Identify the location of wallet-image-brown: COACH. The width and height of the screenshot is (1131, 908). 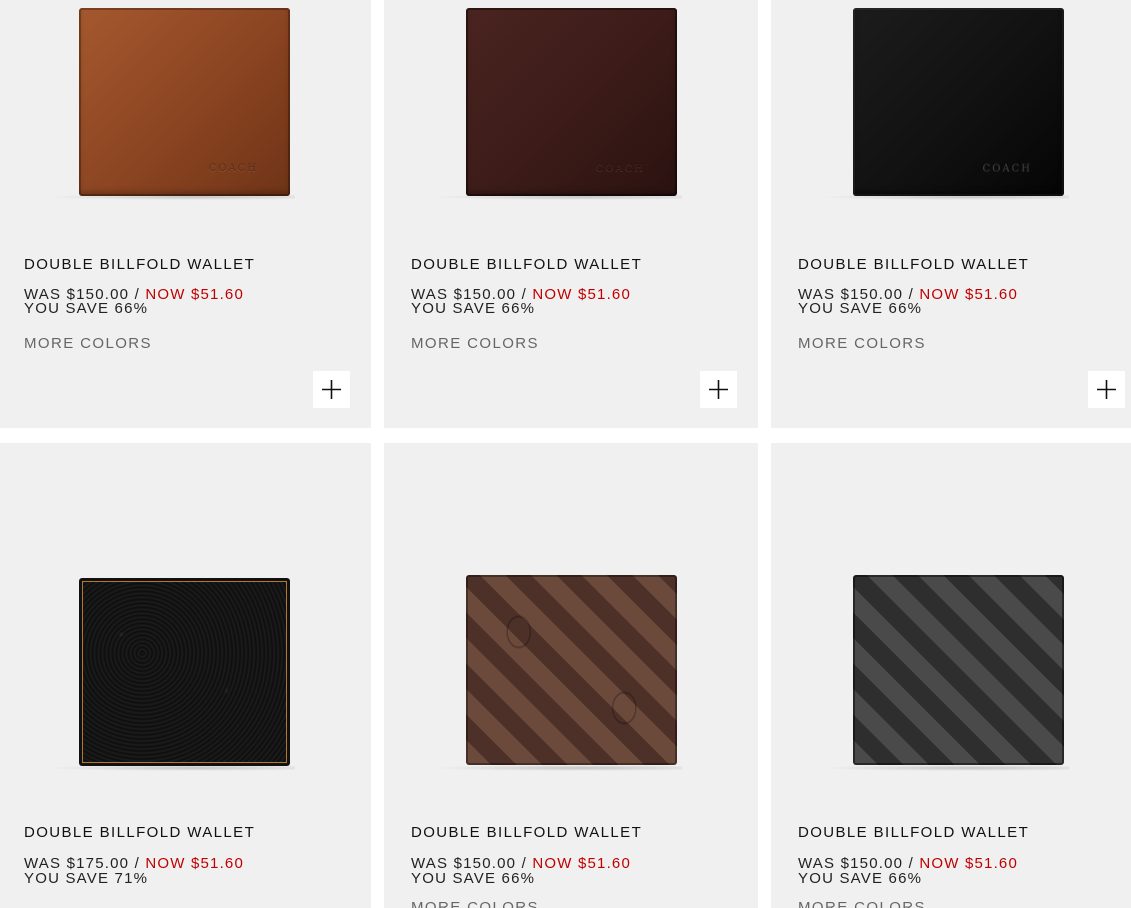
(184, 102).